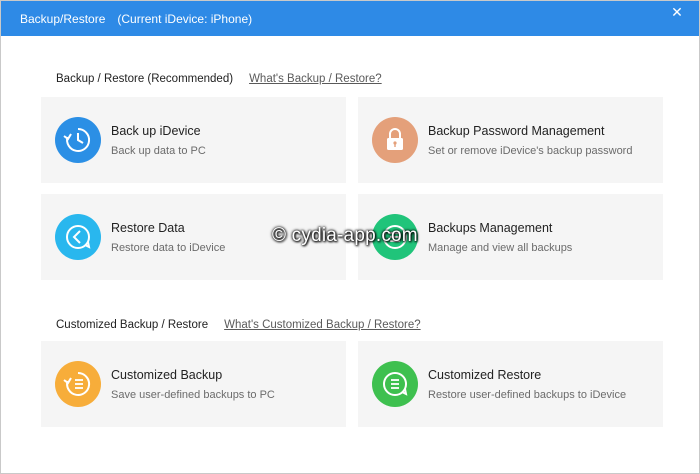 The height and width of the screenshot is (474, 700). What do you see at coordinates (63, 18) in the screenshot?
I see `window-title: Backup/Restore` at bounding box center [63, 18].